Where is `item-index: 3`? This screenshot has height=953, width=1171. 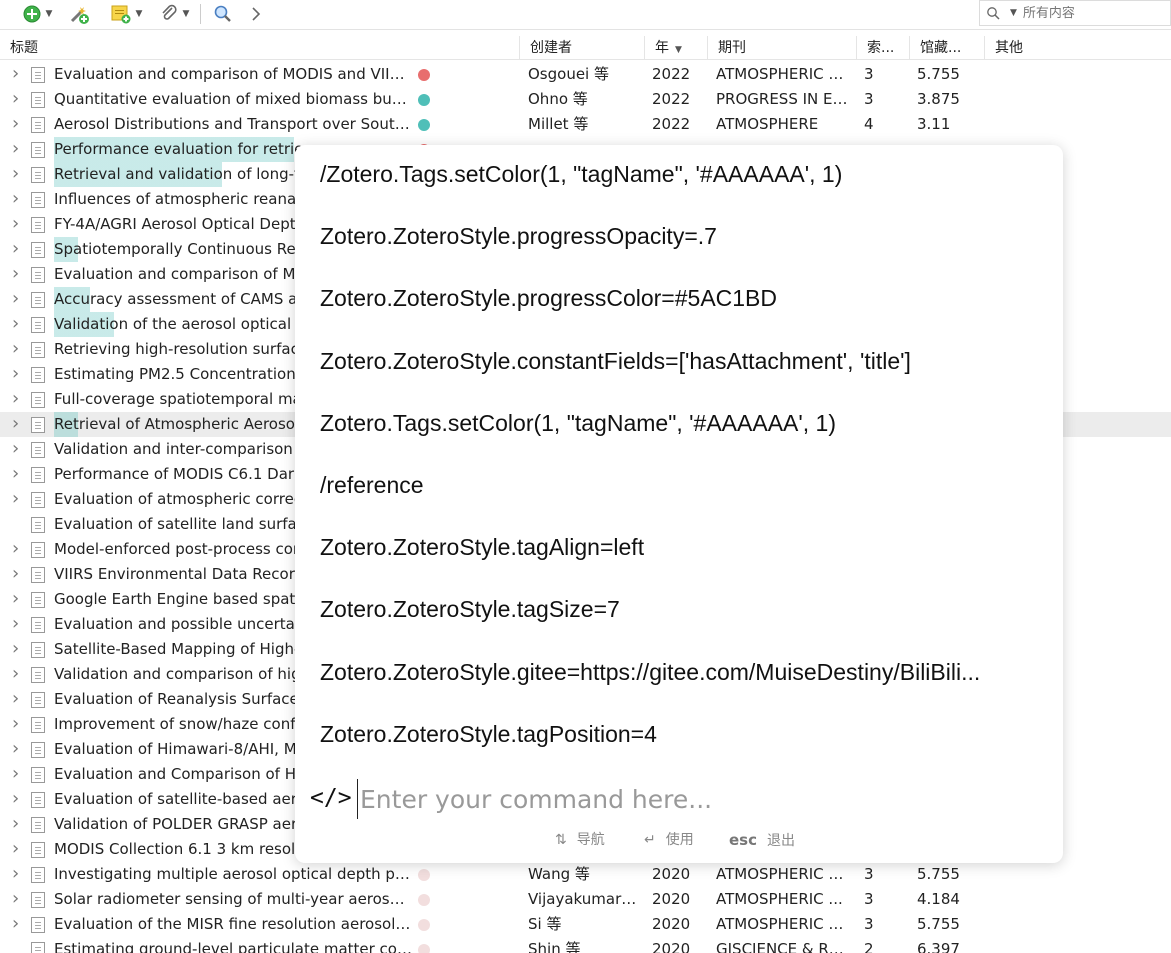 item-index: 3 is located at coordinates (869, 74).